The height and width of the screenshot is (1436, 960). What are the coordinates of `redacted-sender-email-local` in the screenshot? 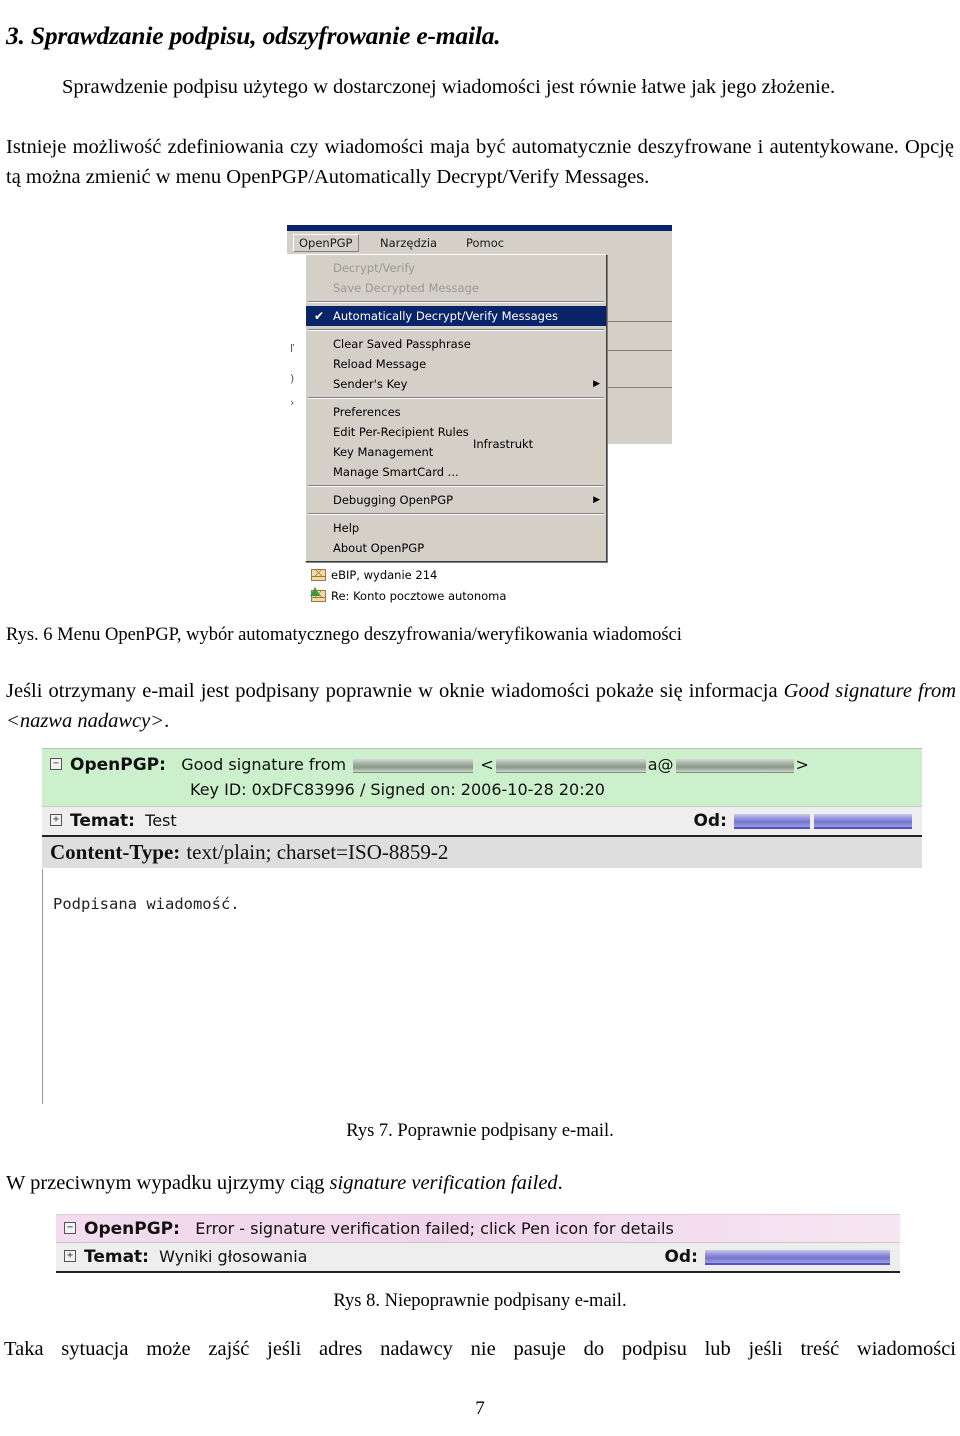 It's located at (570, 765).